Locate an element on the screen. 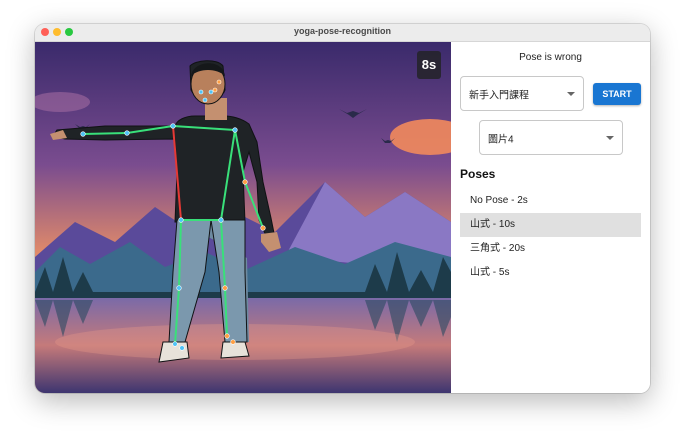 The image size is (685, 439). countdown-timer: 8s is located at coordinates (429, 65).